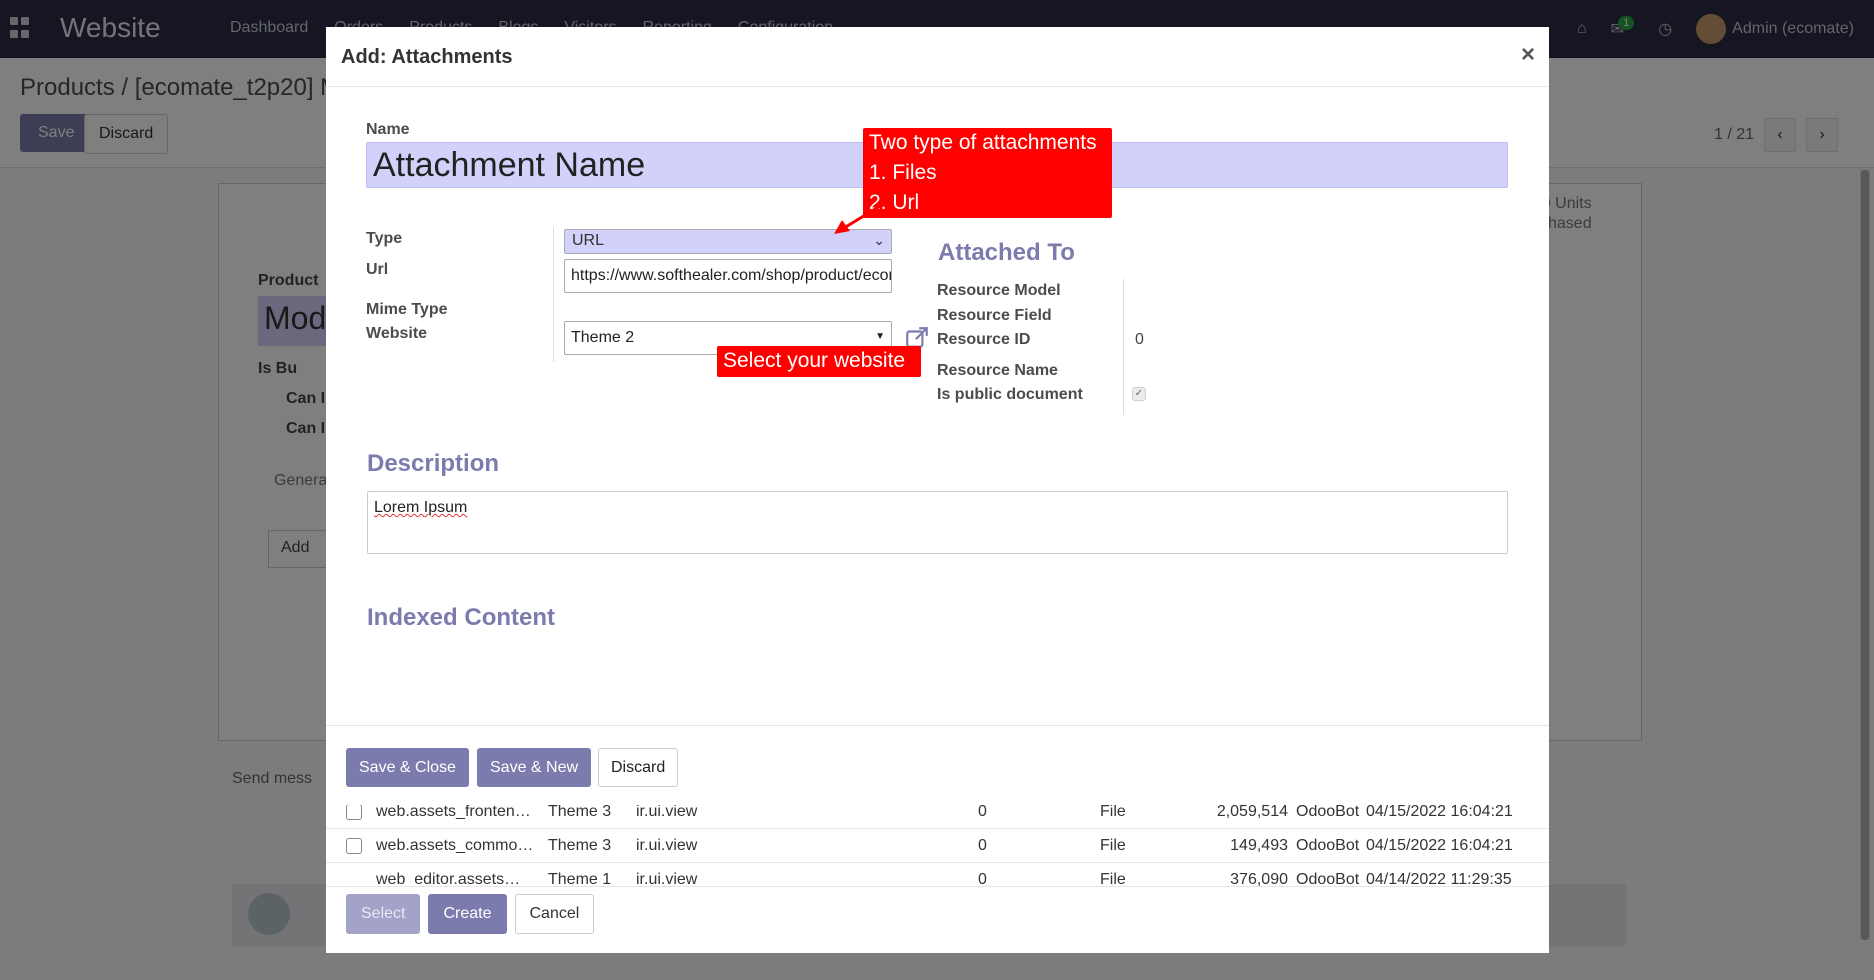  What do you see at coordinates (937, 765) in the screenshot?
I see `dialog-footer: Save & Close Save & New Discard` at bounding box center [937, 765].